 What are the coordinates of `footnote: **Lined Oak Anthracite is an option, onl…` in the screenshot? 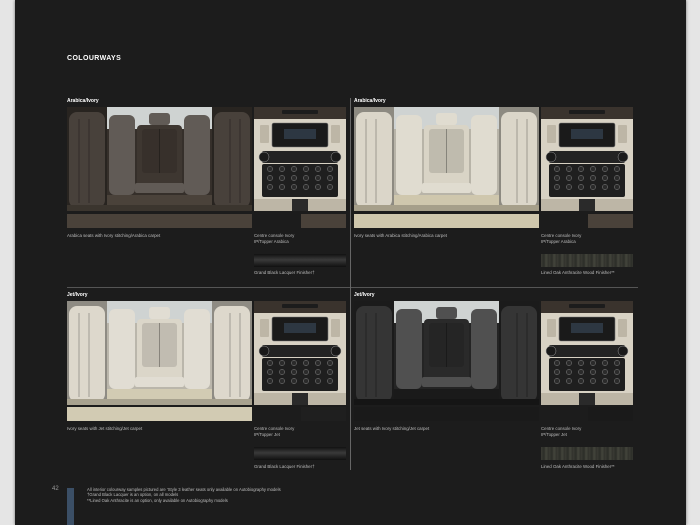 It's located at (157, 500).